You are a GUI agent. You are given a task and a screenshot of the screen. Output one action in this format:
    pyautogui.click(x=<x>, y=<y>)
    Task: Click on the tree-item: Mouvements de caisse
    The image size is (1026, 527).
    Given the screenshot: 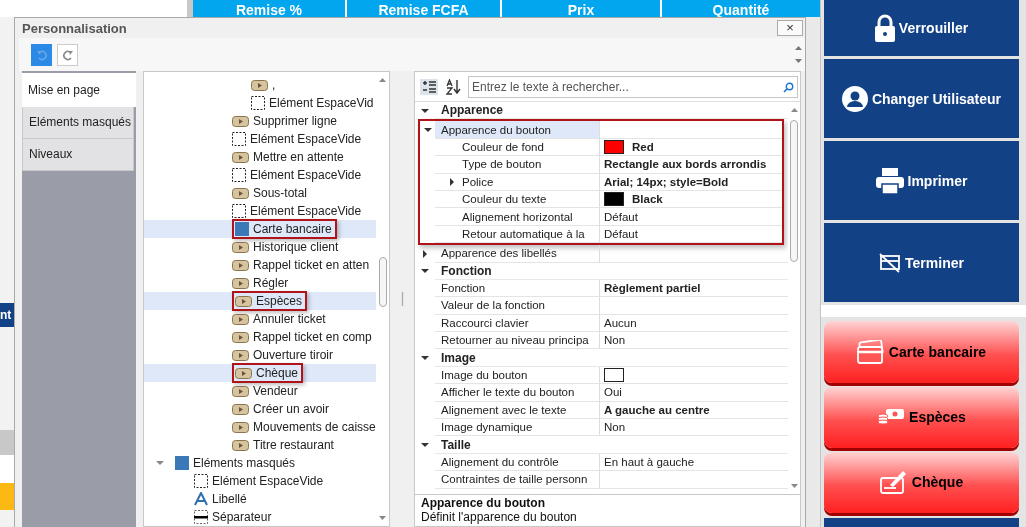 What is the action you would take?
    pyautogui.click(x=260, y=427)
    